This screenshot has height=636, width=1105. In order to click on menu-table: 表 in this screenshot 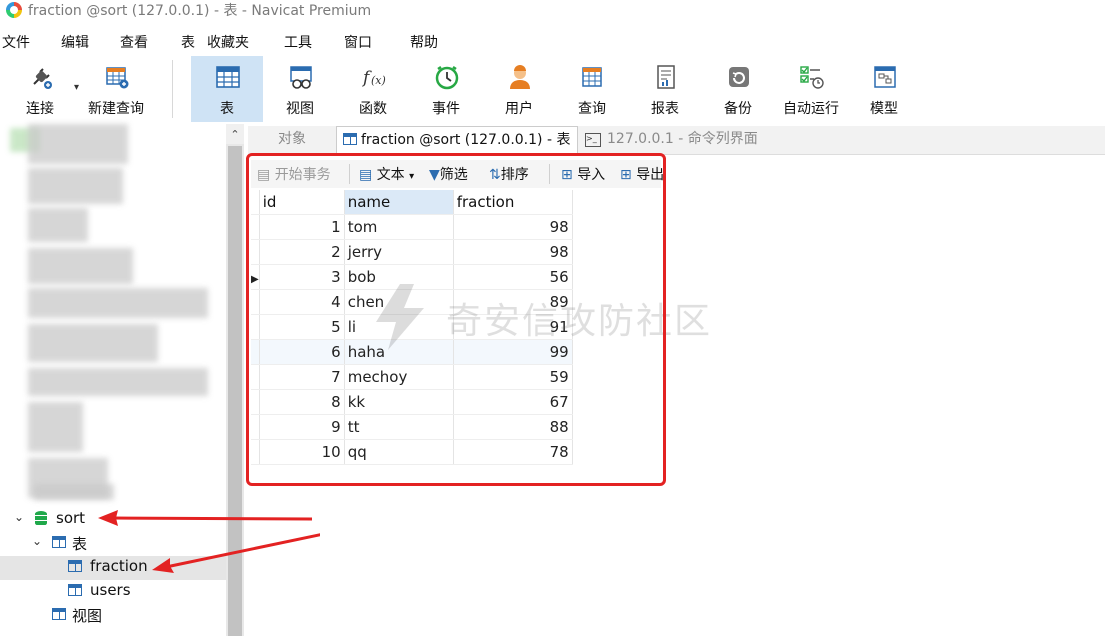, I will do `click(188, 42)`.